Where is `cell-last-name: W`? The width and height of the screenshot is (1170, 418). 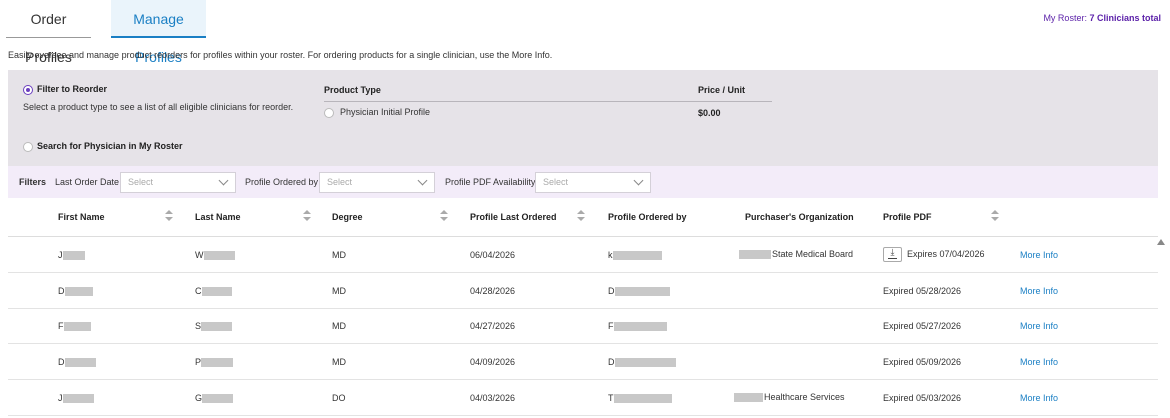
cell-last-name: W is located at coordinates (215, 255).